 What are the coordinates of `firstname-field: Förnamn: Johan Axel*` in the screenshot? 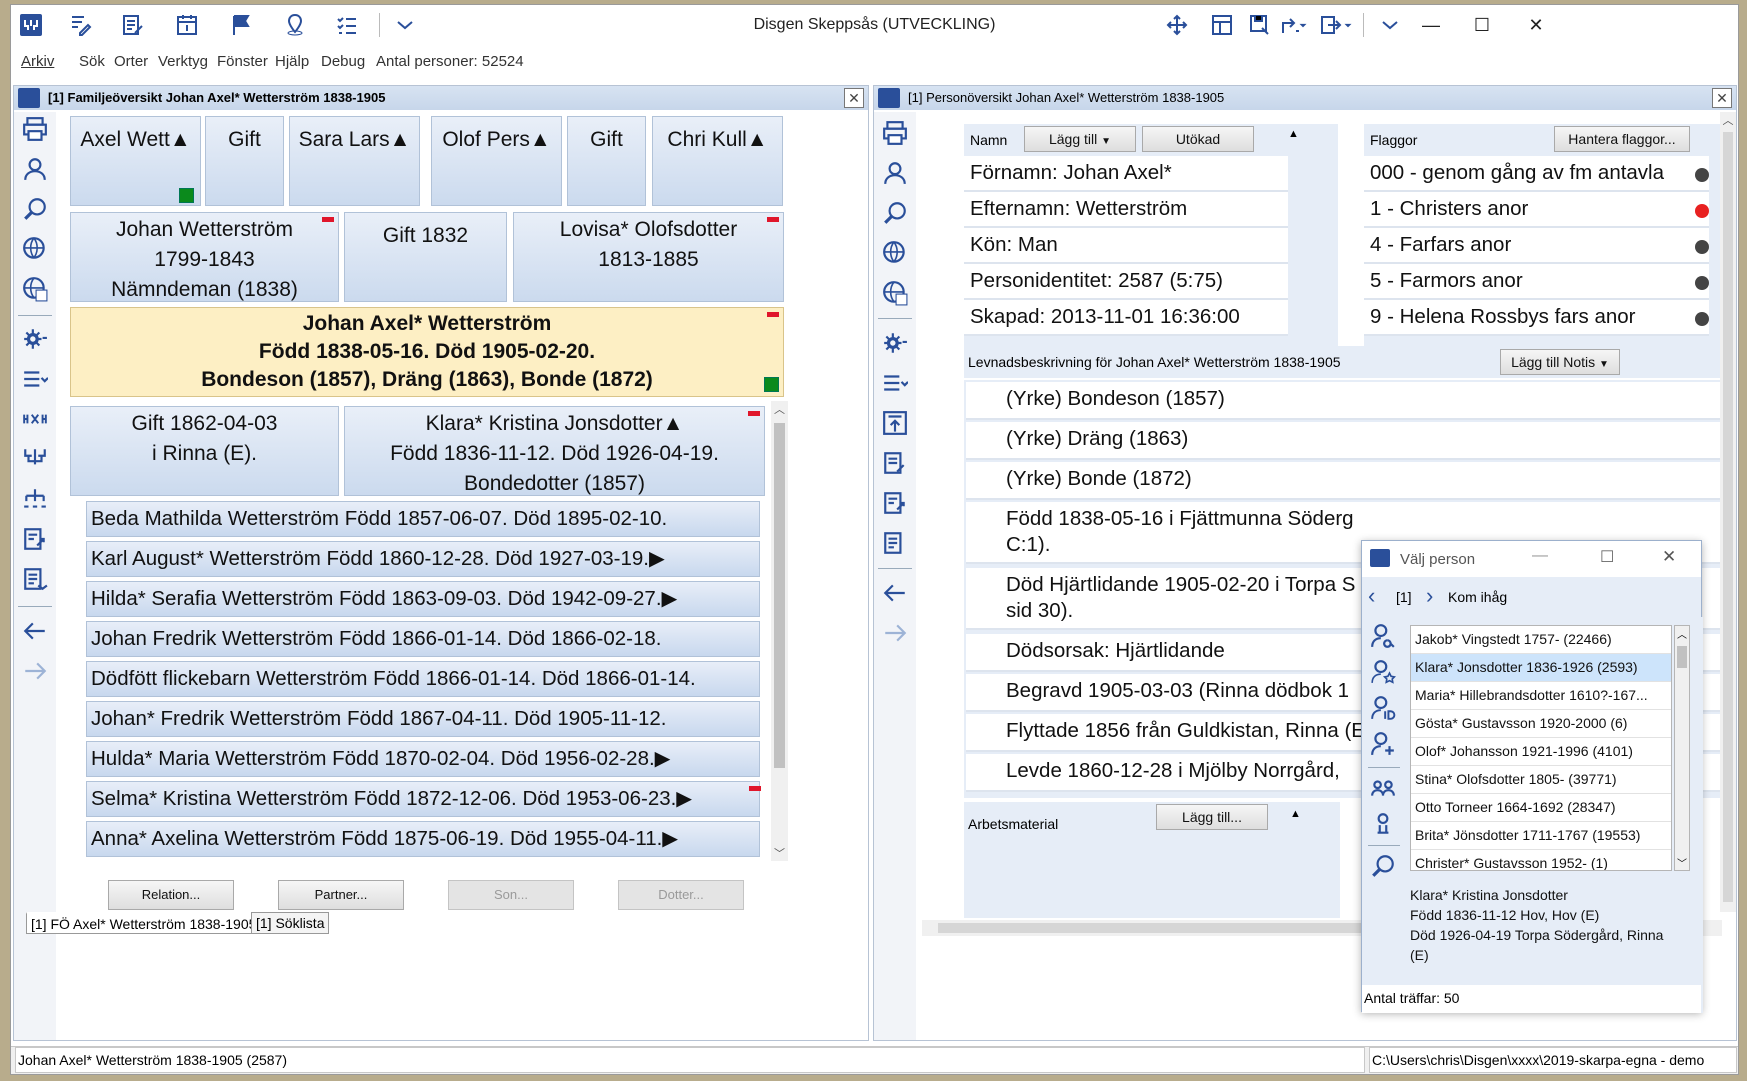 It's located at (1126, 174).